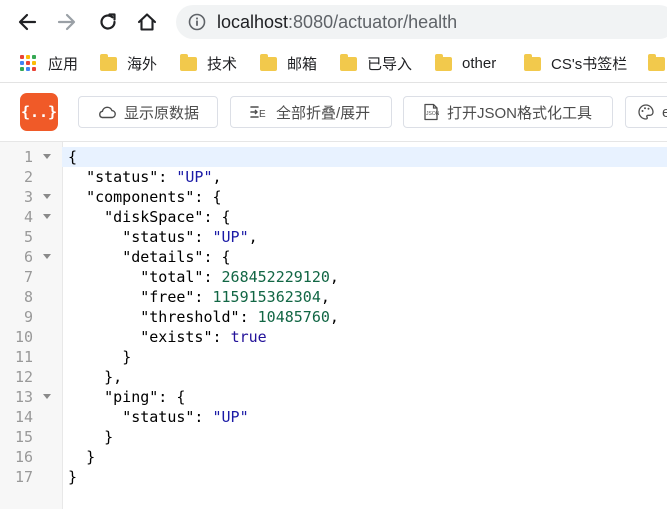  What do you see at coordinates (664, 112) in the screenshot?
I see `theme-button-label: e` at bounding box center [664, 112].